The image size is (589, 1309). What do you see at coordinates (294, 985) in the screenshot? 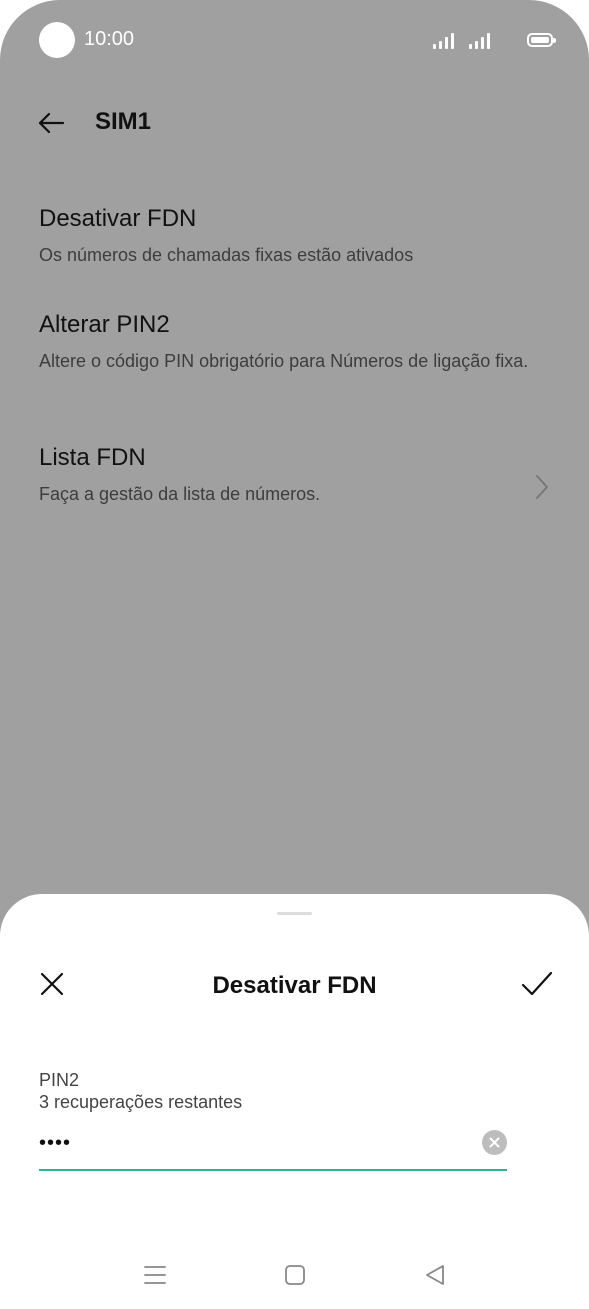
I see `dialog-title: Desativar FDN` at bounding box center [294, 985].